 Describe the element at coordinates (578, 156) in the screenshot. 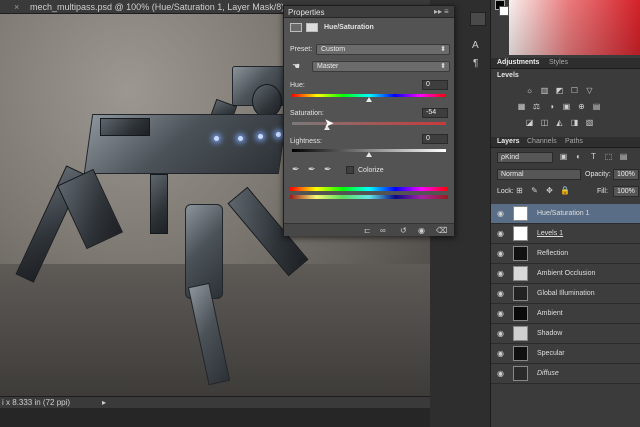

I see `layer-filter-icon: ◐` at that location.